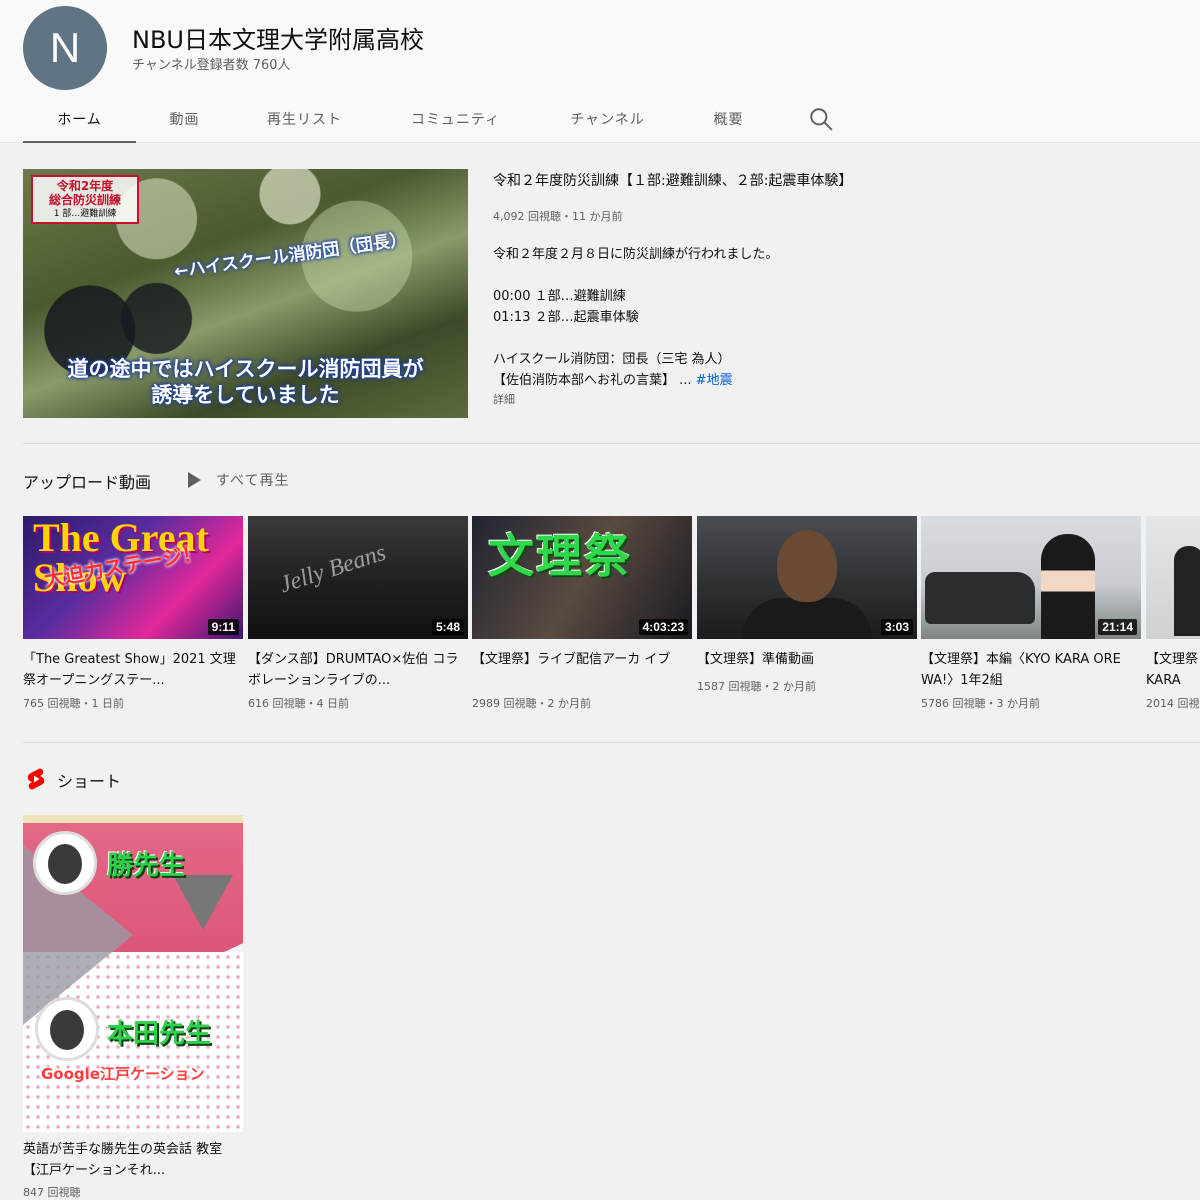  What do you see at coordinates (607, 119) in the screenshot?
I see `tab-channels: チャンネル` at bounding box center [607, 119].